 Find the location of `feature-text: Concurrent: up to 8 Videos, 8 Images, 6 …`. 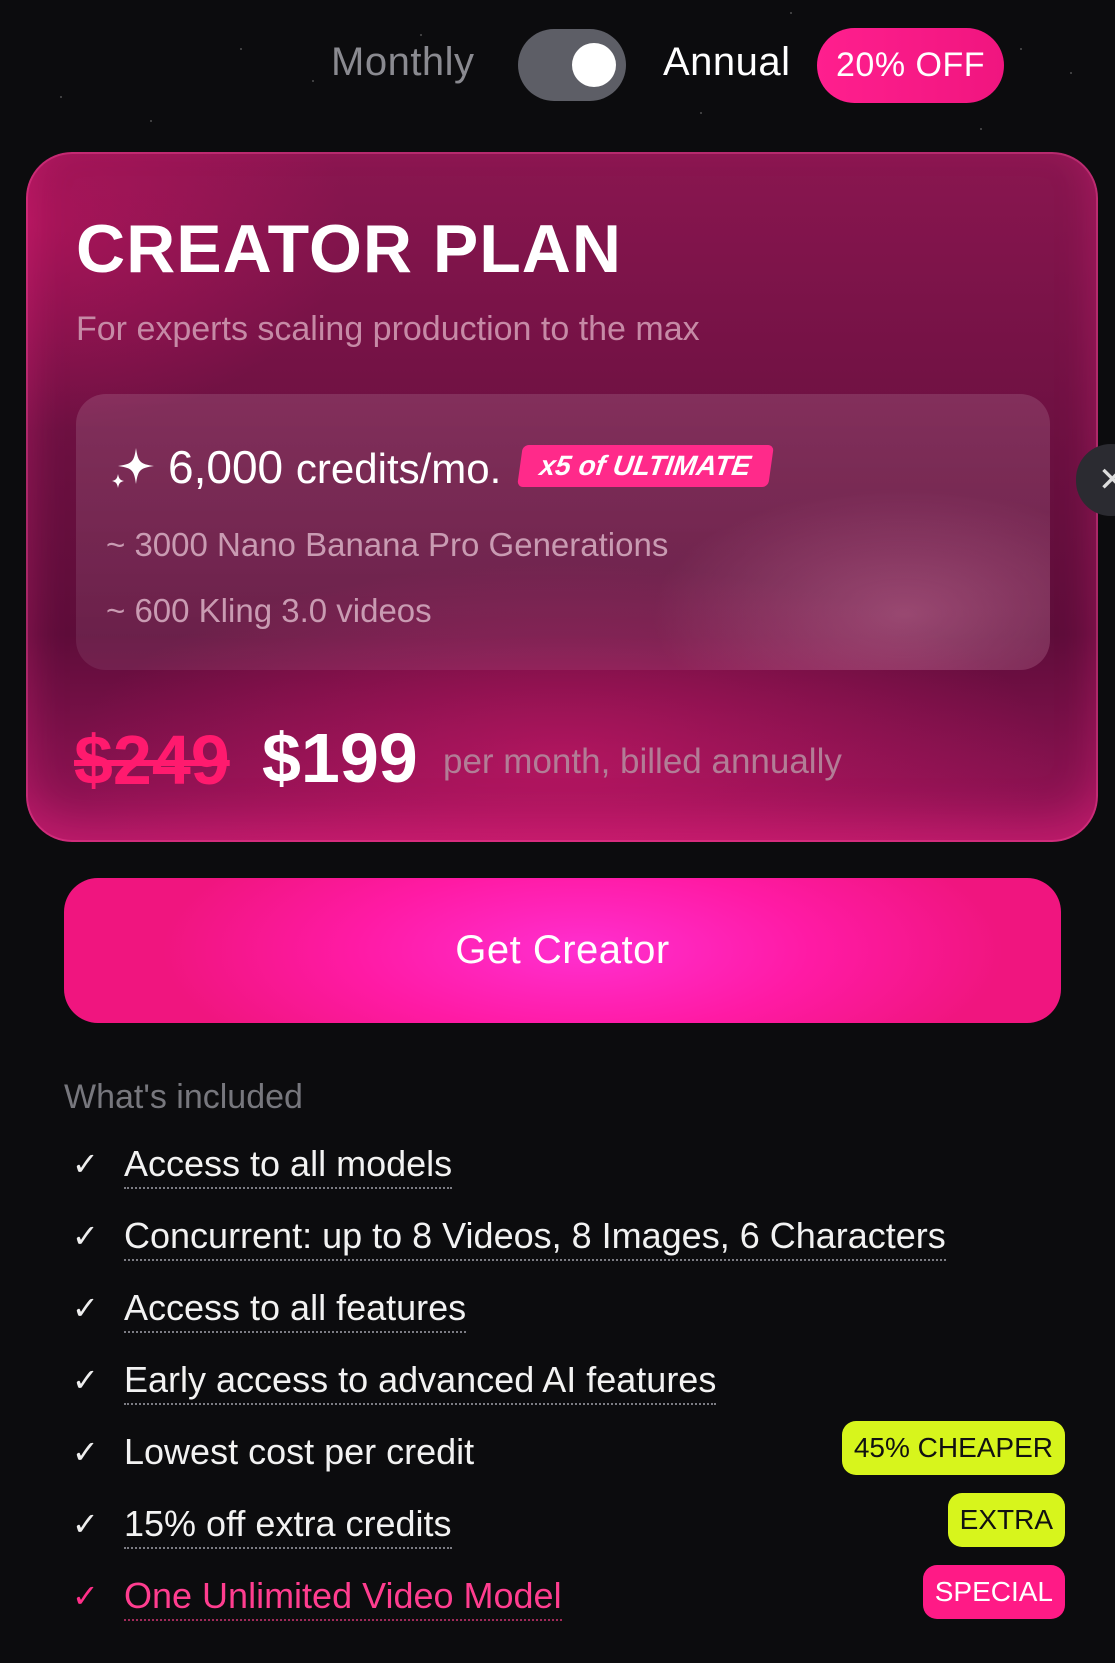

feature-text: Concurrent: up to 8 Videos, 8 Images, 6 … is located at coordinates (535, 1238).